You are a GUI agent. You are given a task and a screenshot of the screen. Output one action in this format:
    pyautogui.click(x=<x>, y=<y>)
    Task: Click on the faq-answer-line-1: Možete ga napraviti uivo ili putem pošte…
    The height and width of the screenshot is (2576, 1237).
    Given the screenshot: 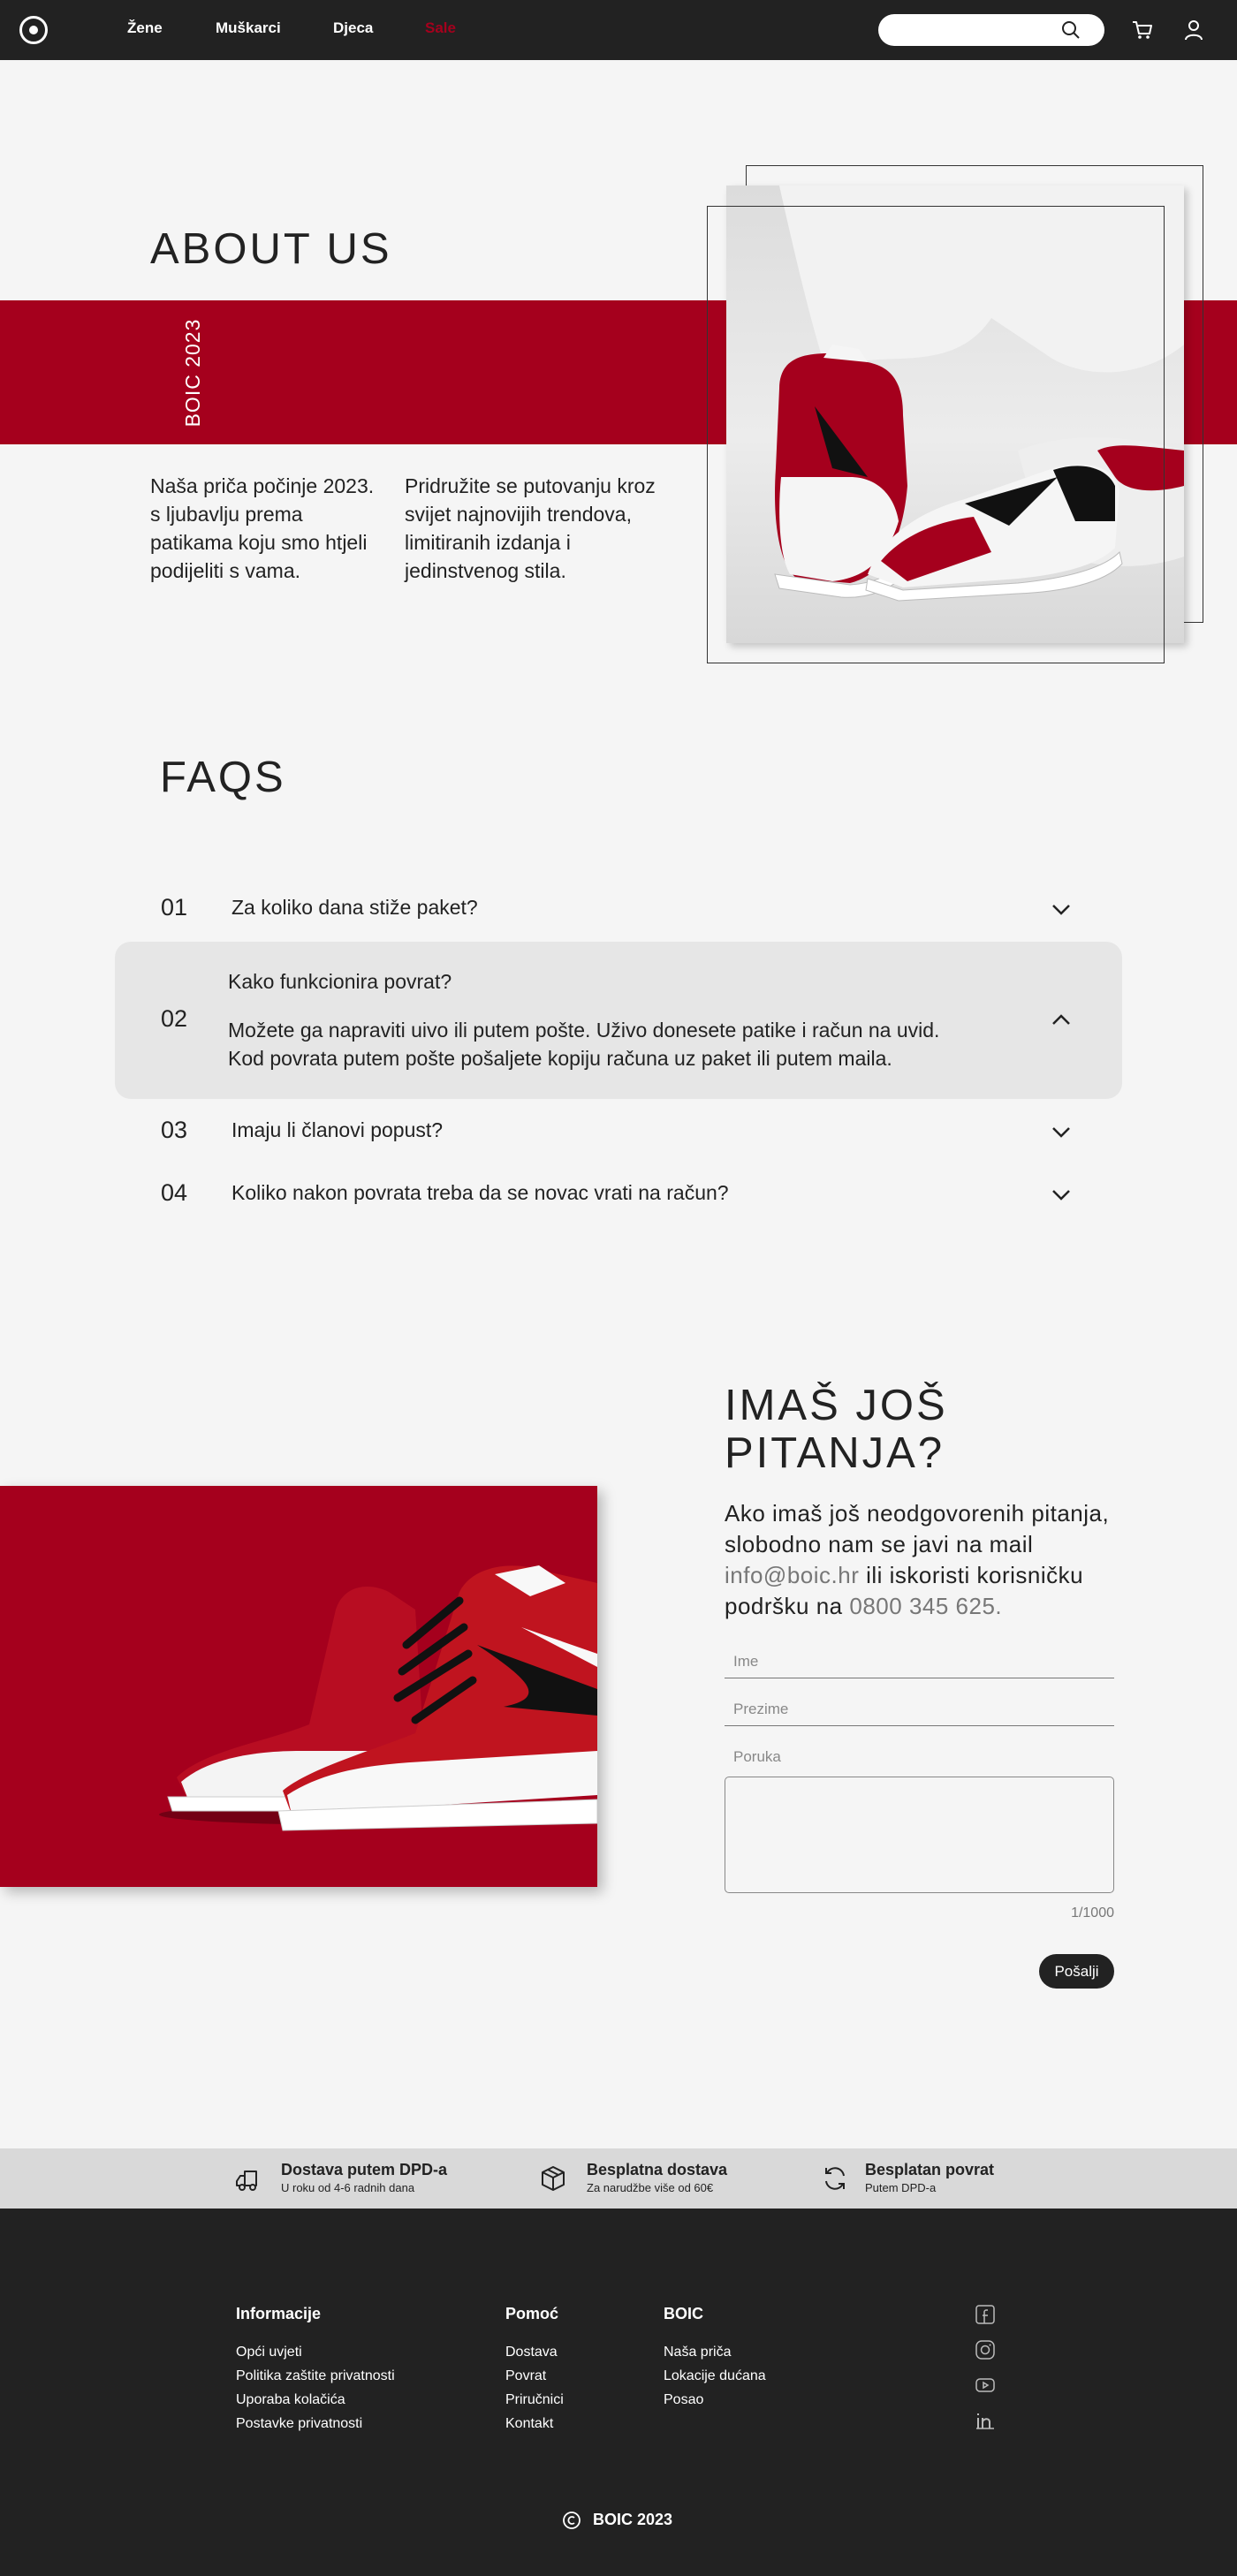 What is the action you would take?
    pyautogui.click(x=584, y=1030)
    